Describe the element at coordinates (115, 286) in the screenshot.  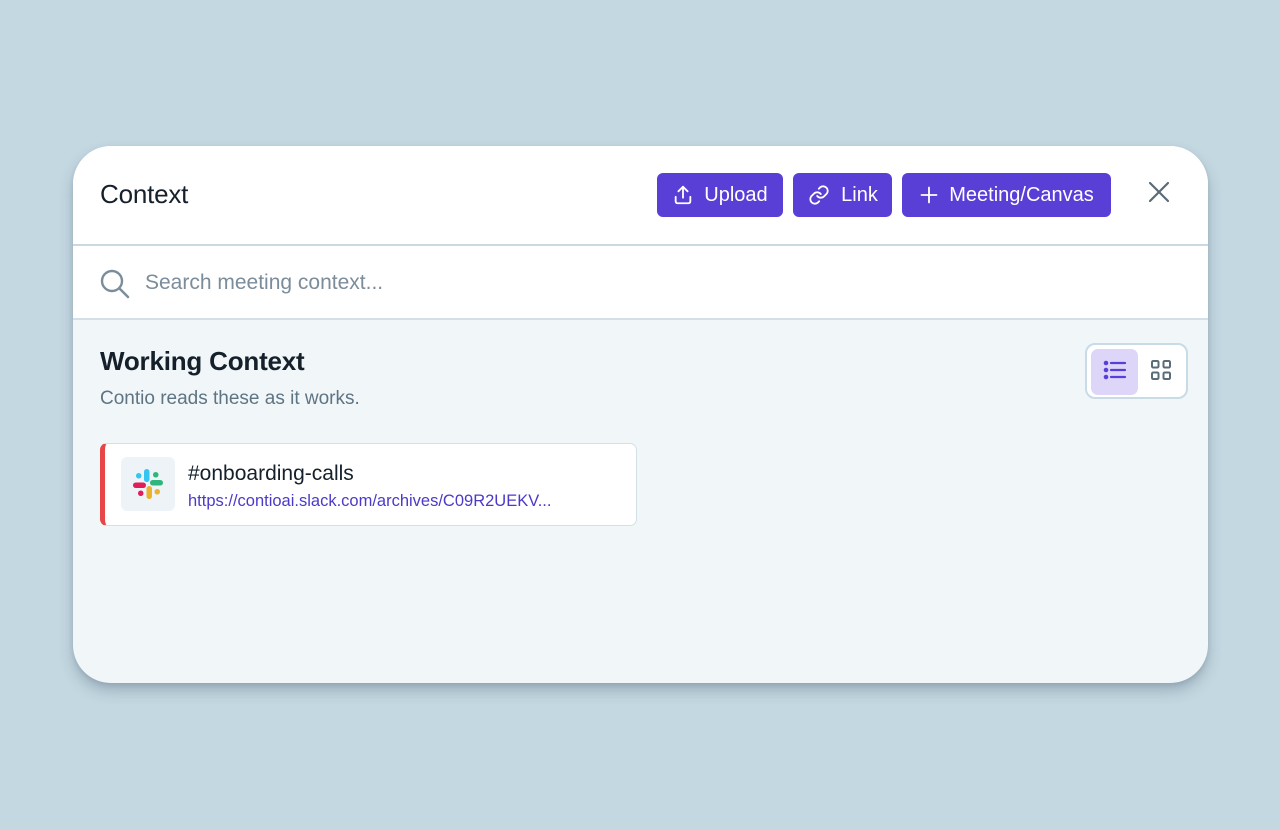
I see `search-icon` at that location.